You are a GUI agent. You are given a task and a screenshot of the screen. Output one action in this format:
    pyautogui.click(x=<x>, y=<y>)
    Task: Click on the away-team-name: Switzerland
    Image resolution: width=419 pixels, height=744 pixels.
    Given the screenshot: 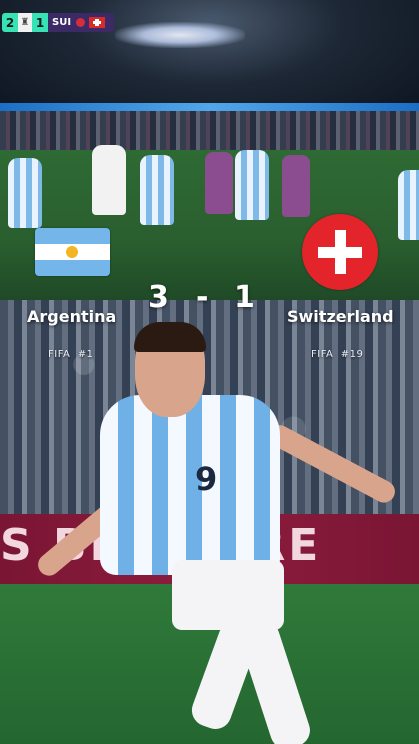 What is the action you would take?
    pyautogui.click(x=340, y=316)
    